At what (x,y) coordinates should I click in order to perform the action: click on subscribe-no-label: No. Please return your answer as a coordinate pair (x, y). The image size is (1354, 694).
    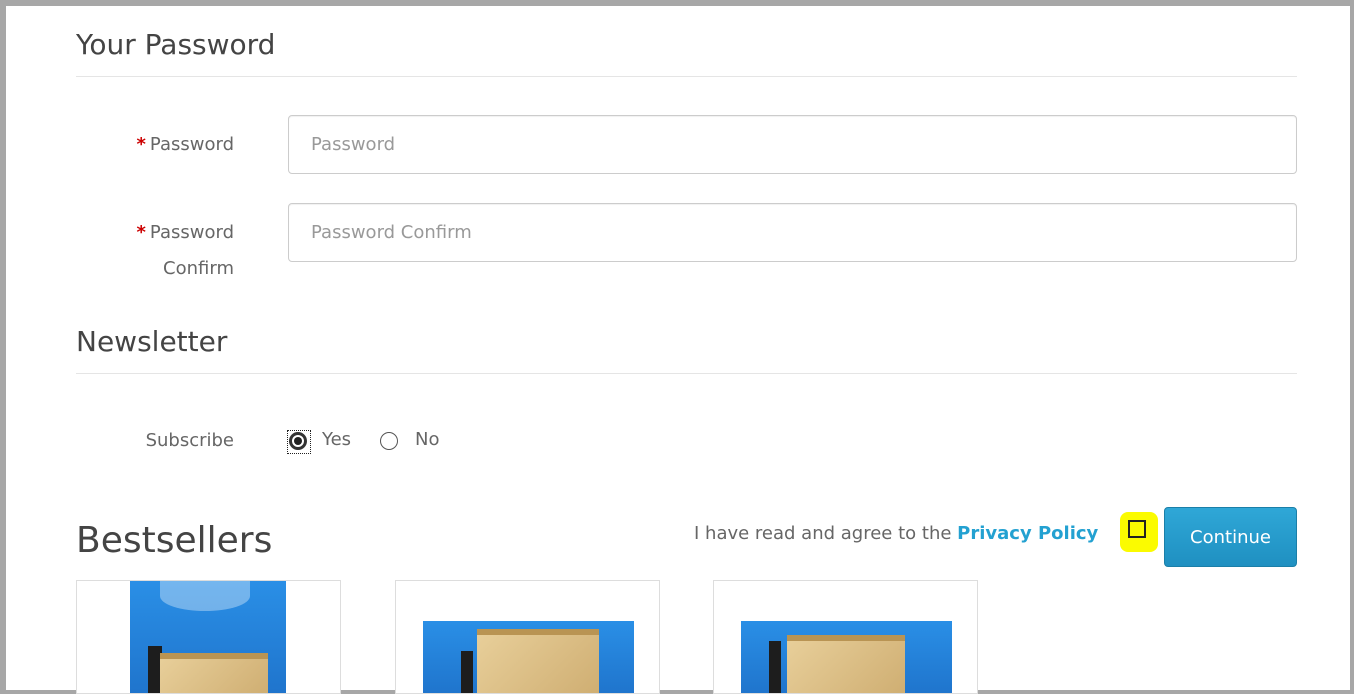
    Looking at the image, I should click on (427, 439).